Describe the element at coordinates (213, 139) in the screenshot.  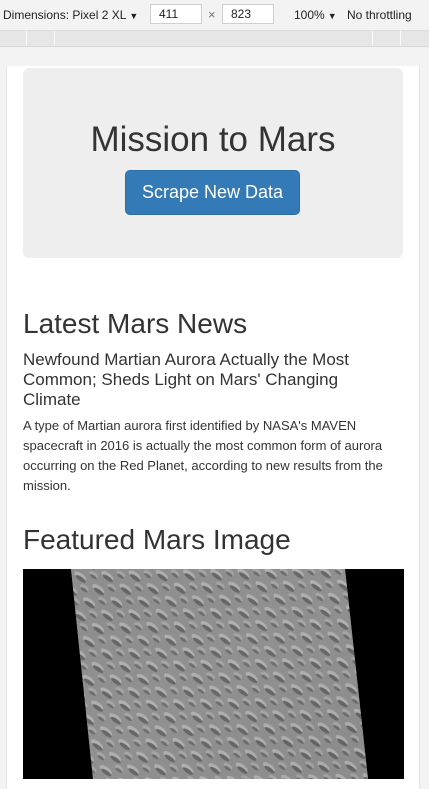
I see `page-title: Mission to Mars` at that location.